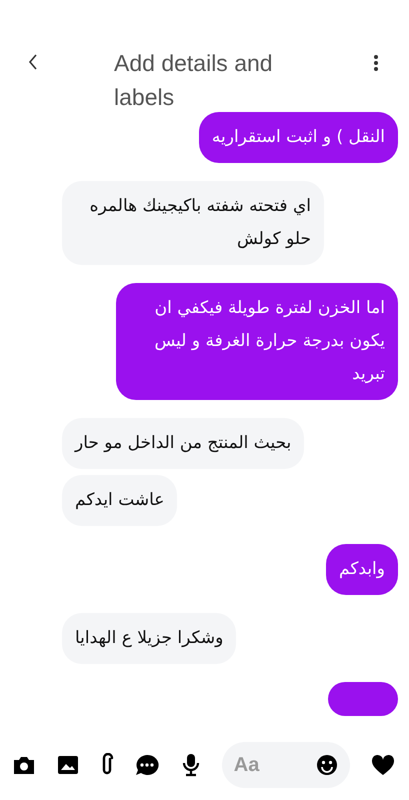 The image size is (409, 800). Describe the element at coordinates (362, 569) in the screenshot. I see `sent-message: وابدكم` at that location.